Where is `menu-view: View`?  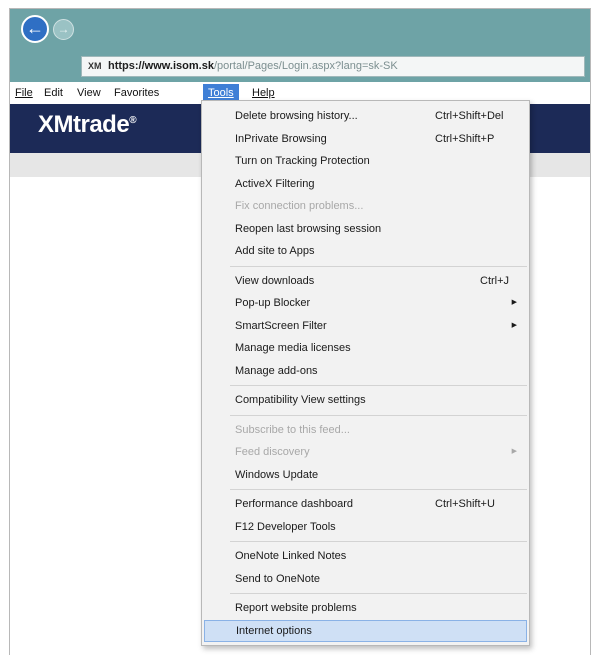
menu-view: View is located at coordinates (89, 93).